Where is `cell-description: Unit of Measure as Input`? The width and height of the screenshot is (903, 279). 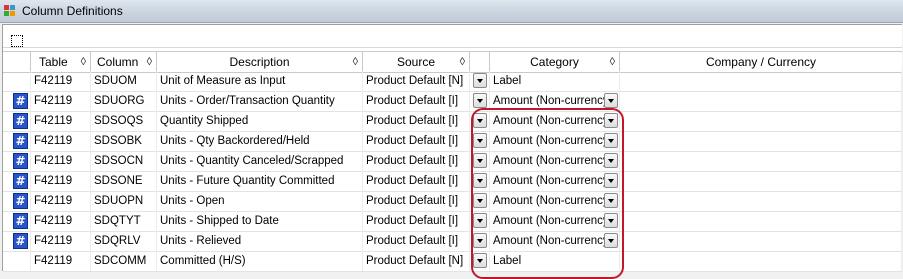 cell-description: Unit of Measure as Input is located at coordinates (260, 81).